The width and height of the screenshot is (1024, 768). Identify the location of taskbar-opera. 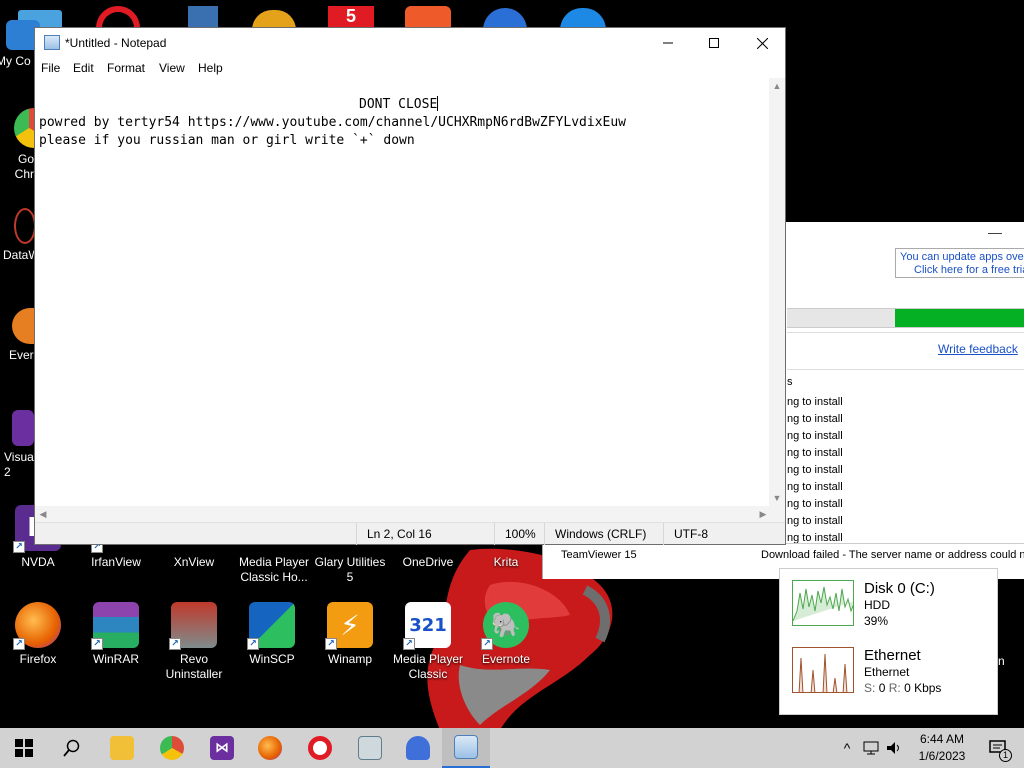
(320, 748).